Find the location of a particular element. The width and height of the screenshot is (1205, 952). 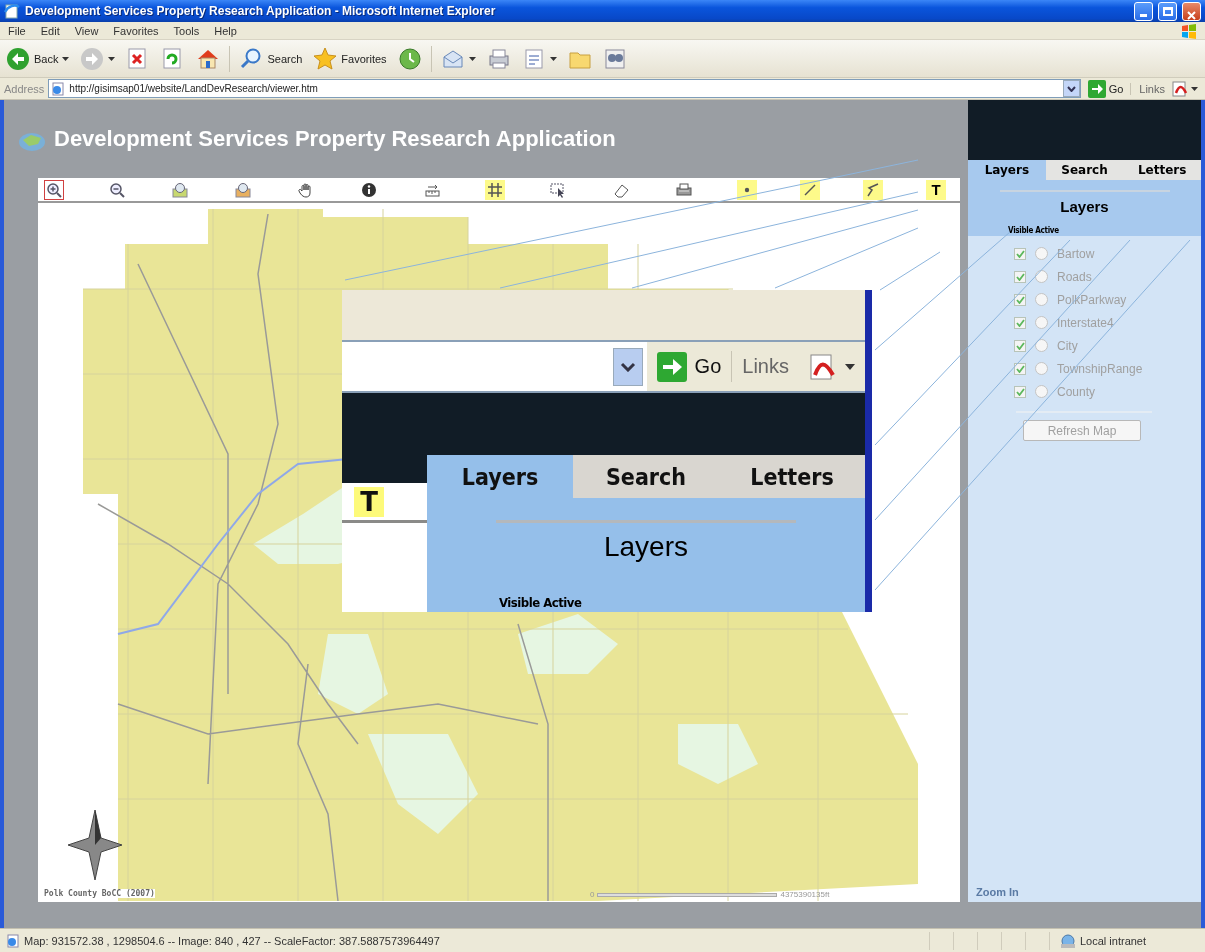

star-icon is located at coordinates (325, 58).